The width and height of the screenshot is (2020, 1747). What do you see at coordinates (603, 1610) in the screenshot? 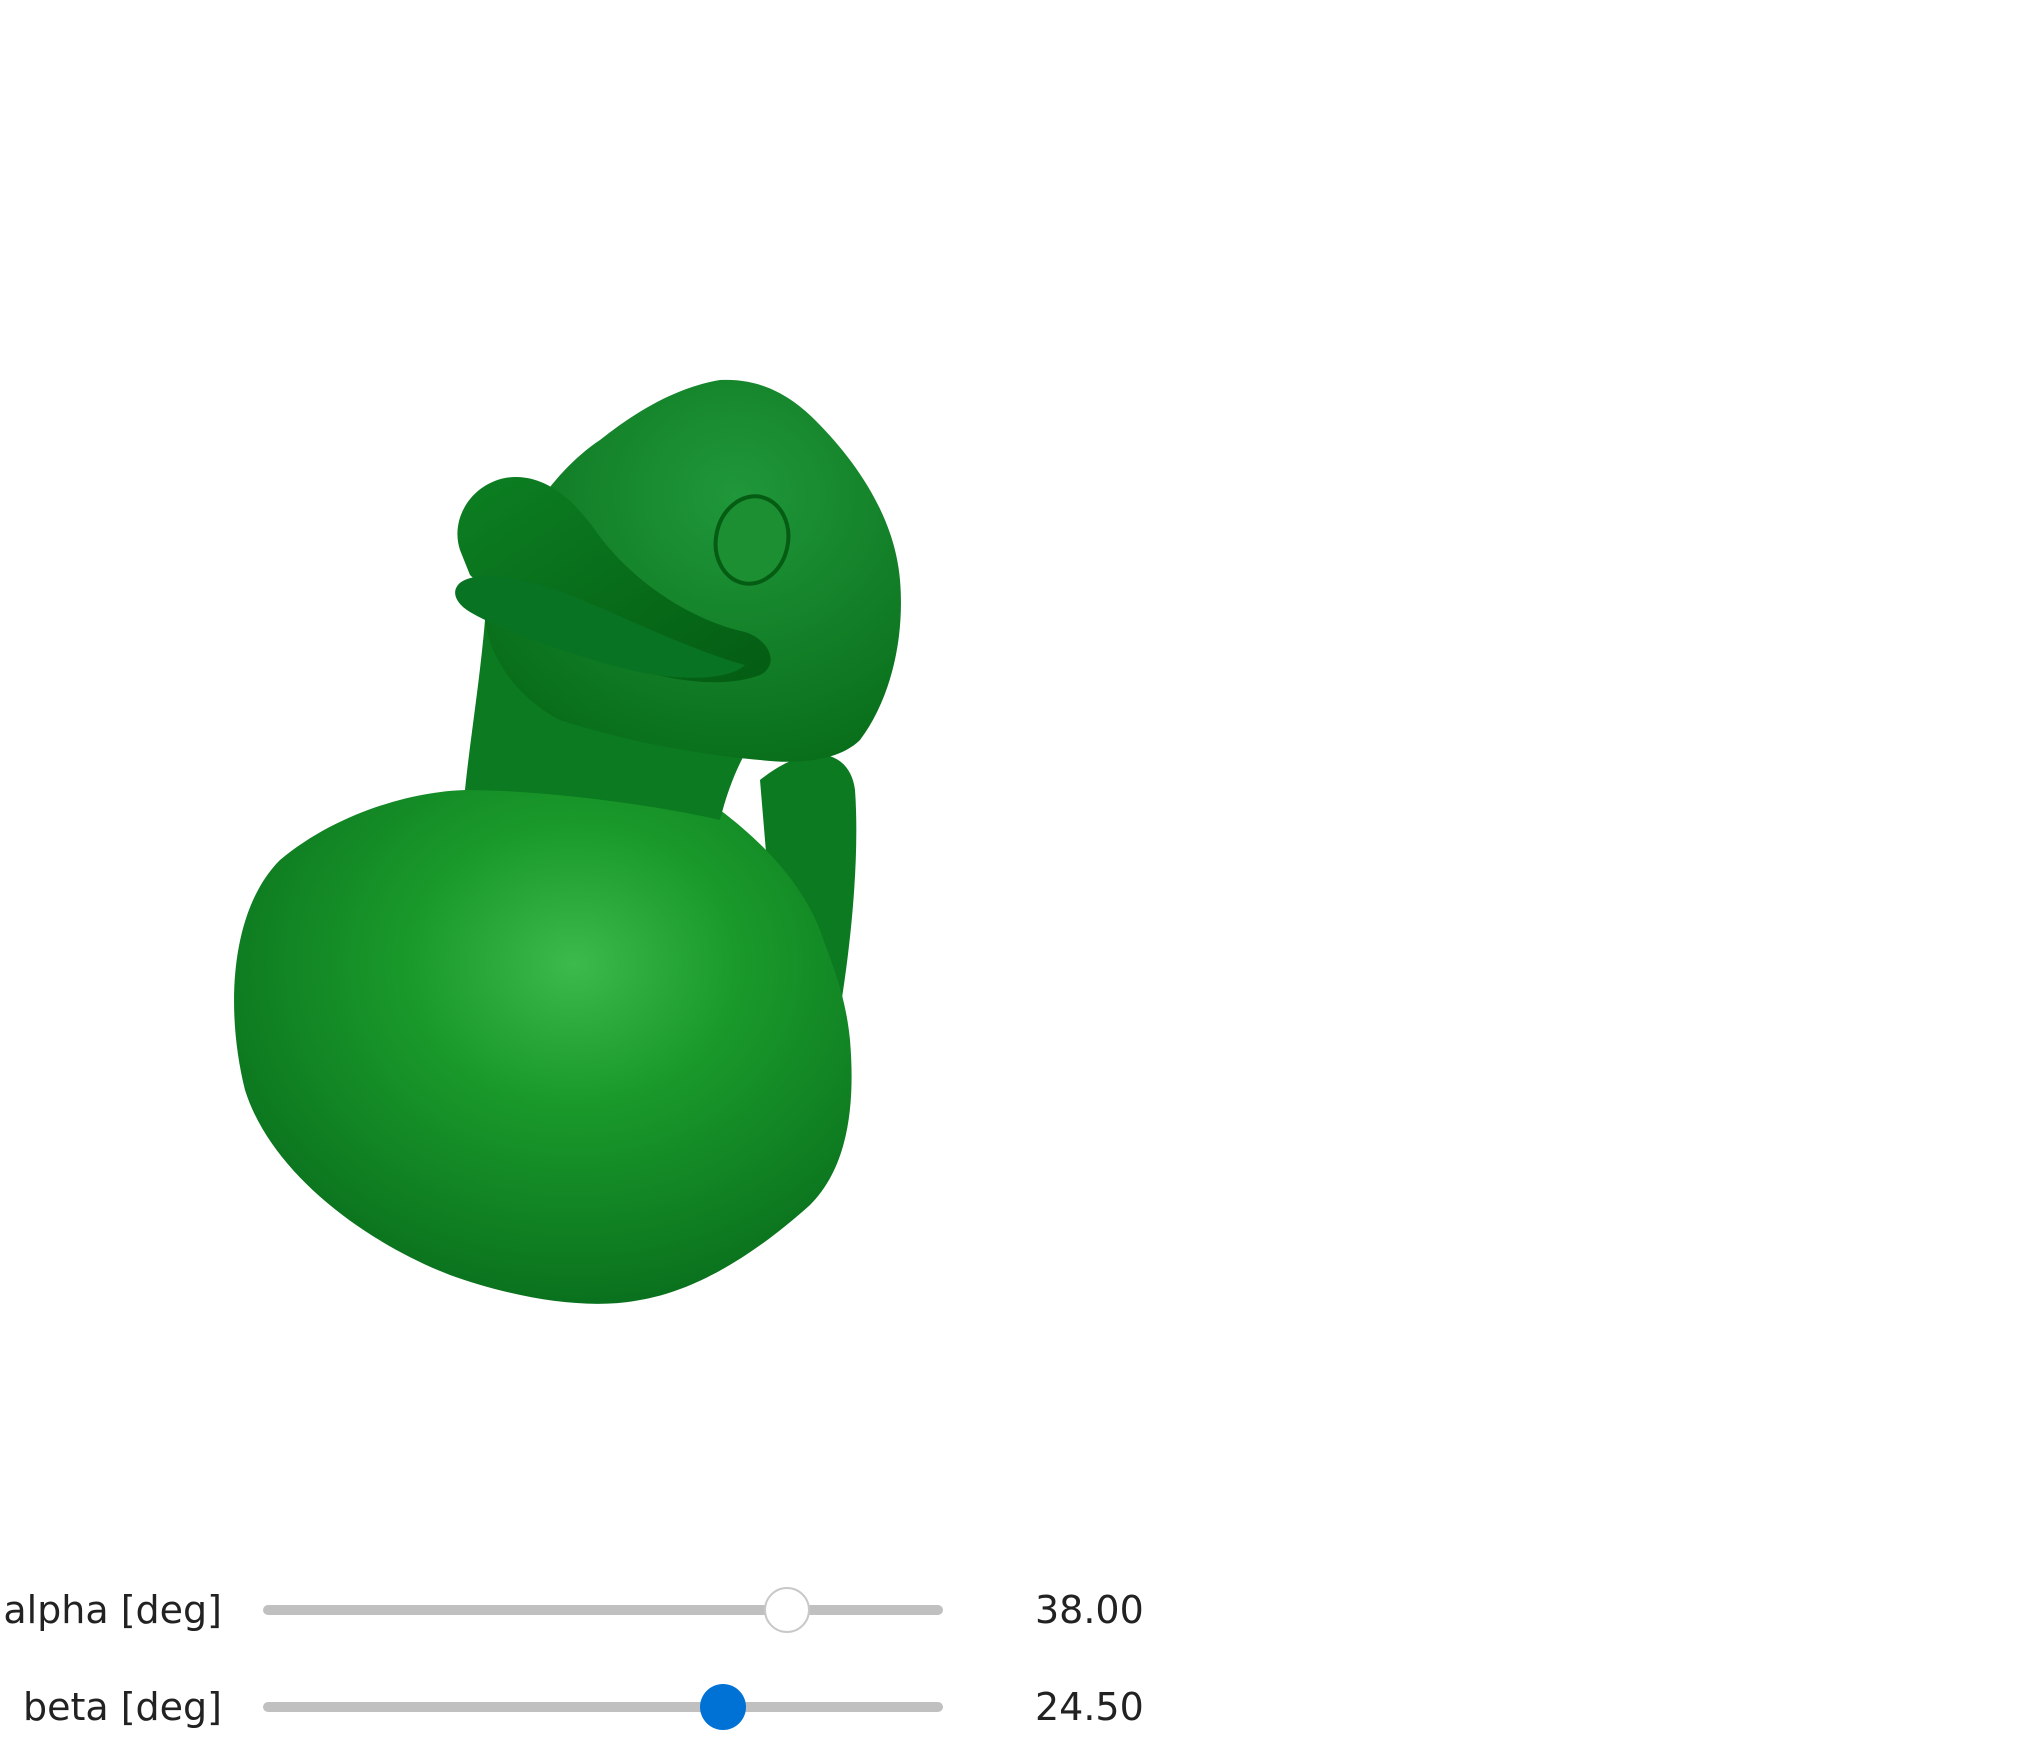
I see `alpha-slider-track` at bounding box center [603, 1610].